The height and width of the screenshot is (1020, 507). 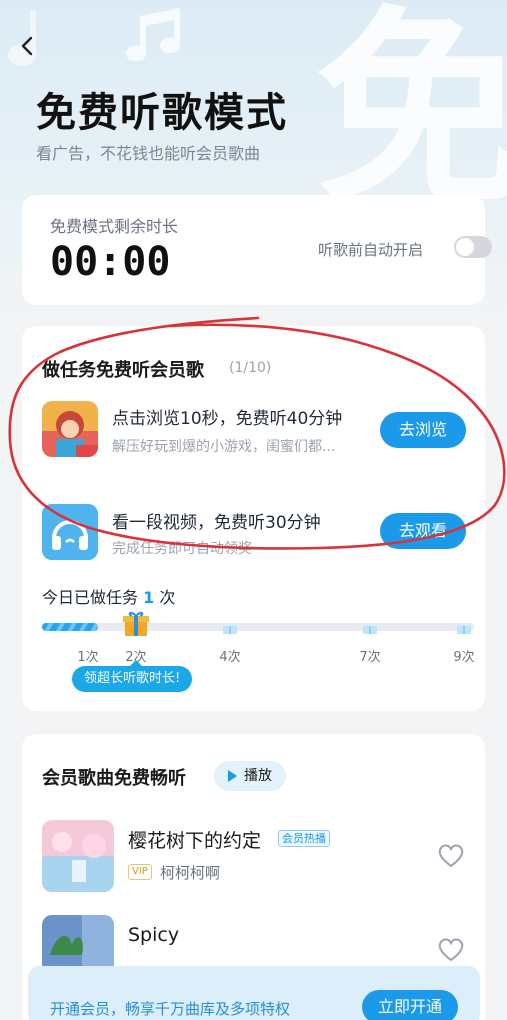 What do you see at coordinates (258, 776) in the screenshot?
I see `play-label: 播放` at bounding box center [258, 776].